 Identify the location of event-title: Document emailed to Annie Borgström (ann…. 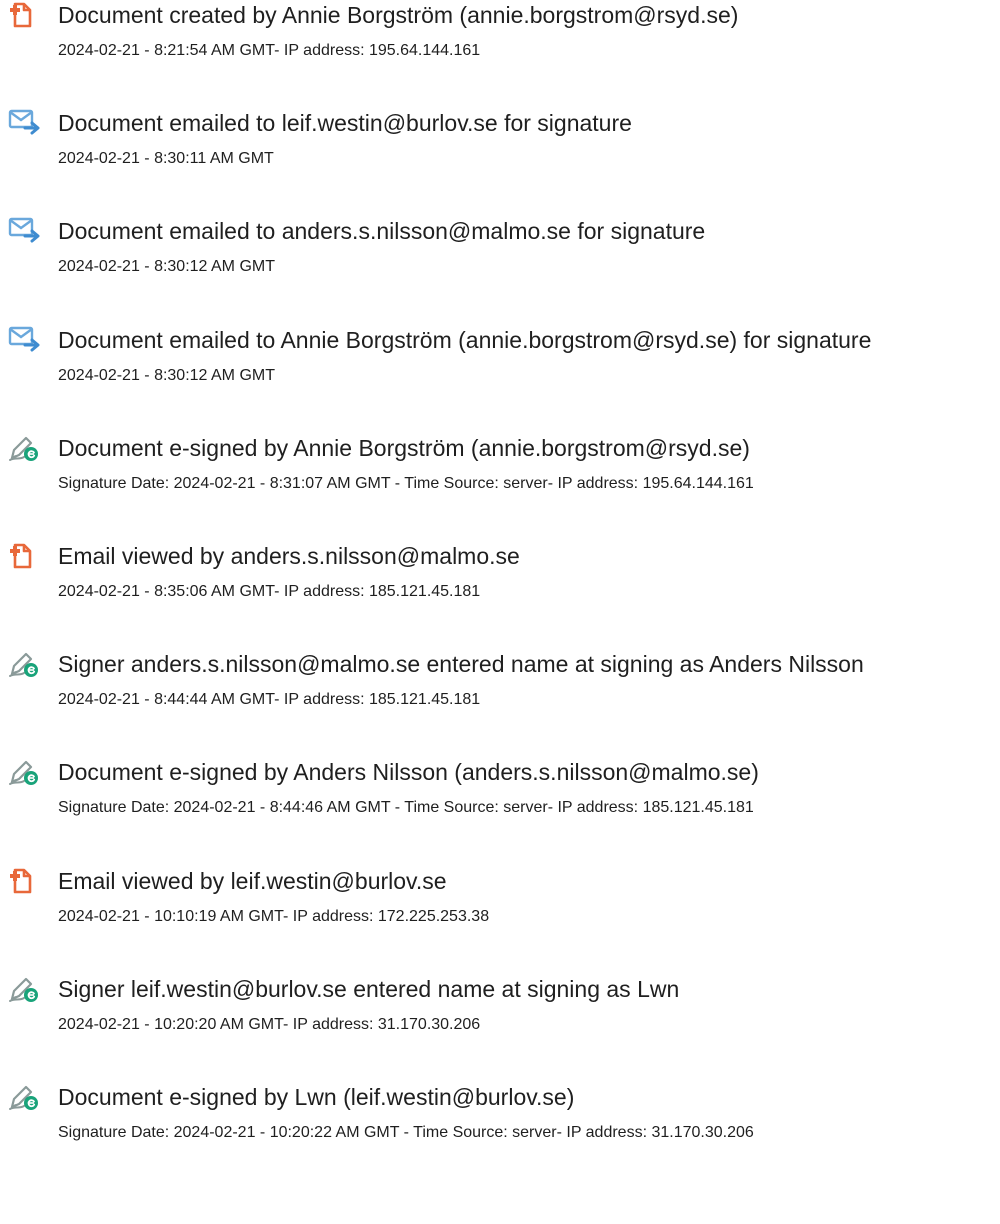
(465, 340).